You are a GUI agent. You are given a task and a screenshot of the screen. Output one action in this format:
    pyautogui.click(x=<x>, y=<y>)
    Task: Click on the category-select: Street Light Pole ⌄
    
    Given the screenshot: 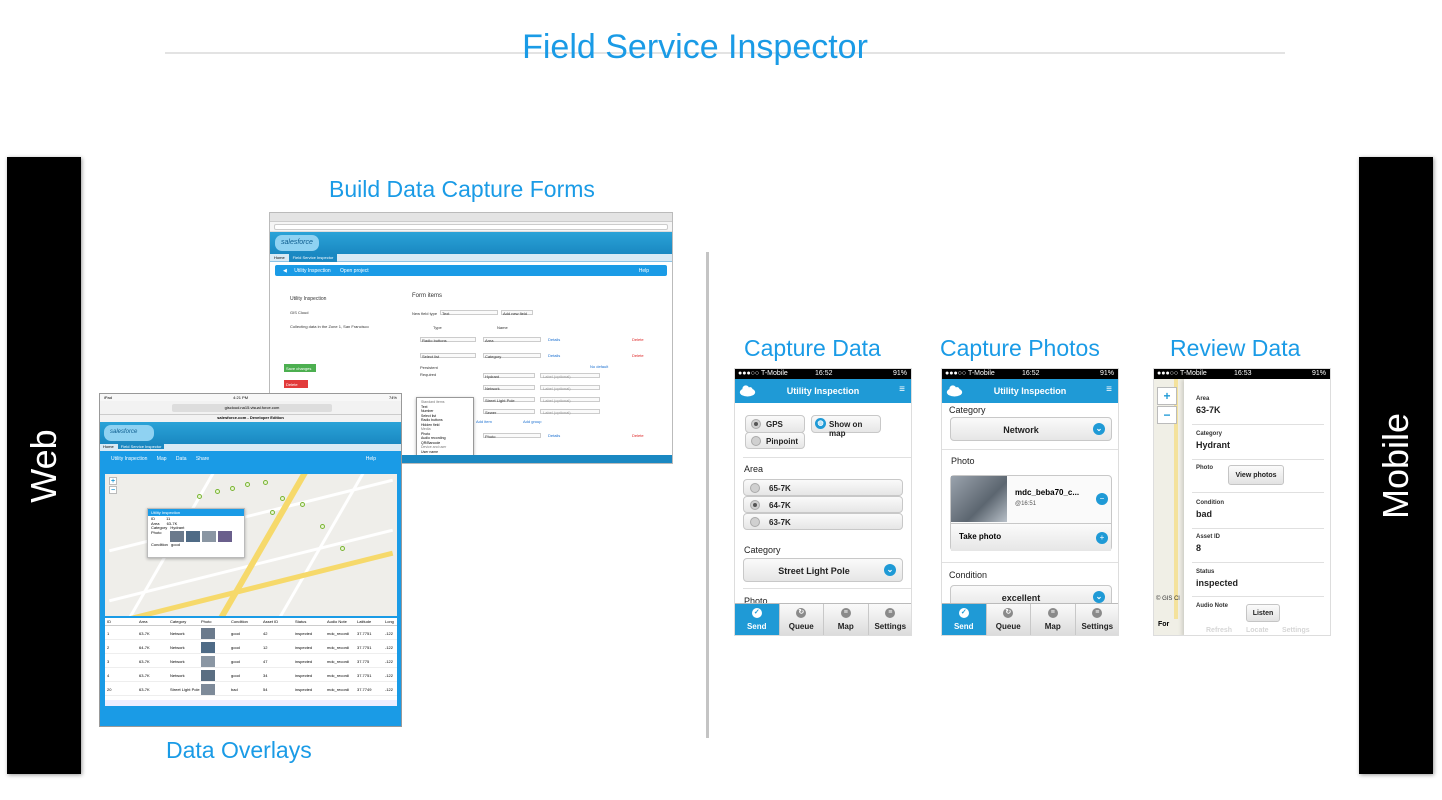 What is the action you would take?
    pyautogui.click(x=823, y=570)
    